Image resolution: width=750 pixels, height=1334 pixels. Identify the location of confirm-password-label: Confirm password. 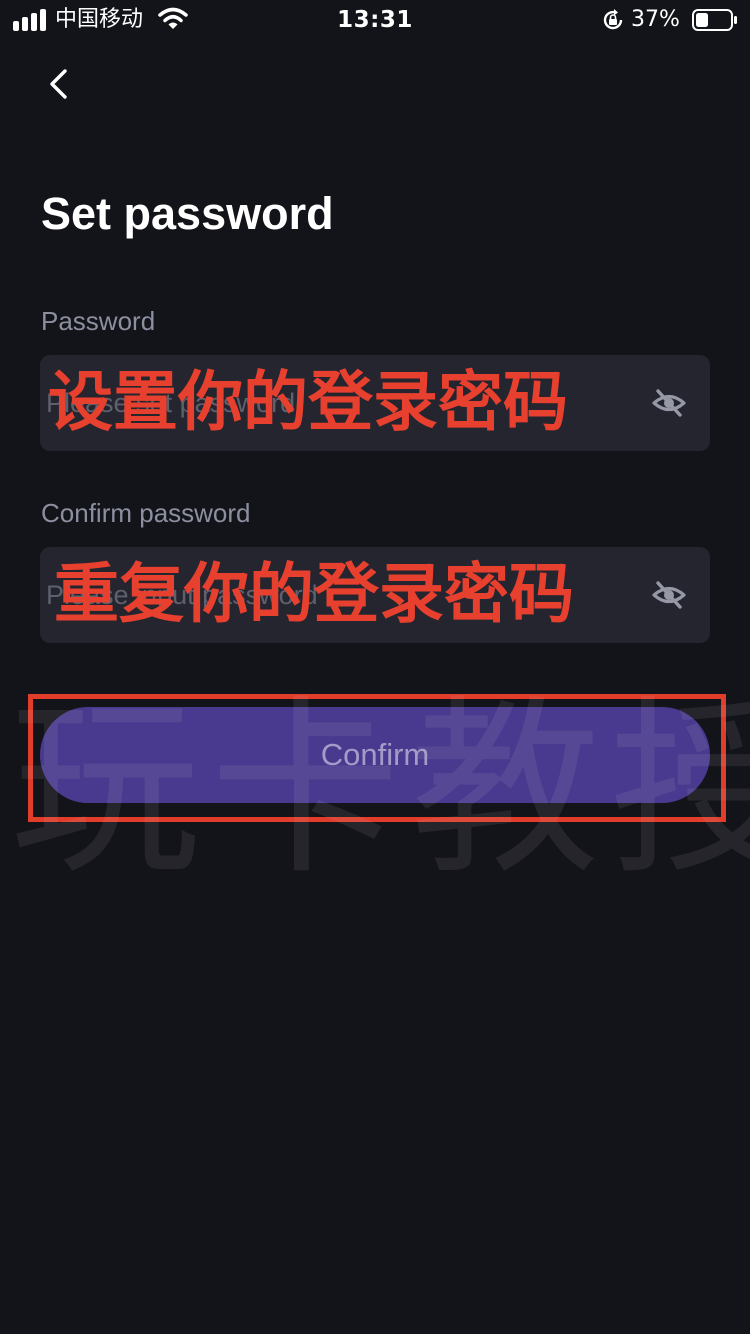
(146, 513).